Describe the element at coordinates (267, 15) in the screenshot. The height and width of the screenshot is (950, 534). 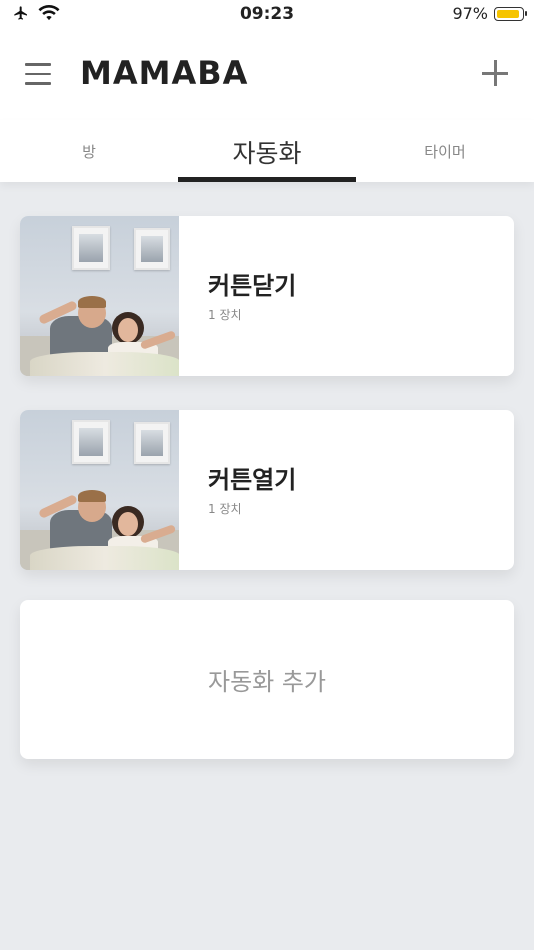
I see `status-bar: 09:23 97%` at that location.